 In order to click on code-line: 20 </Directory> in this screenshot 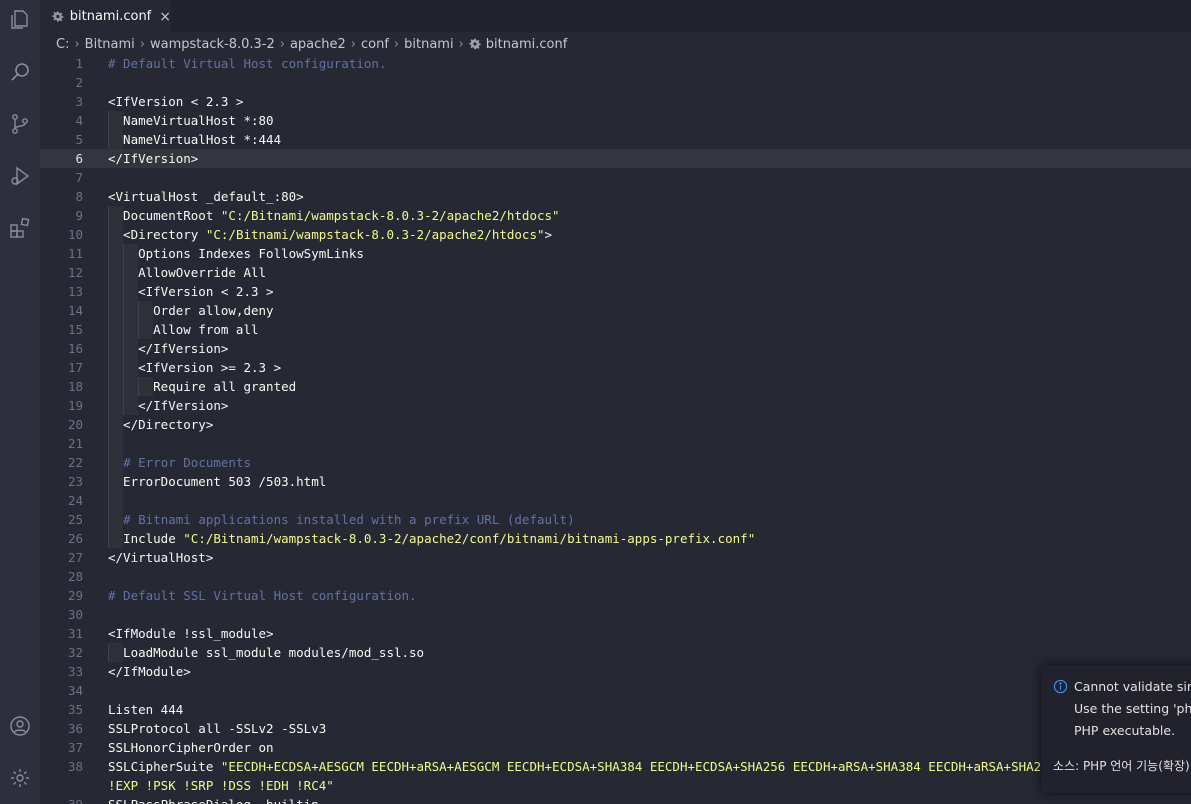, I will do `click(615, 424)`.